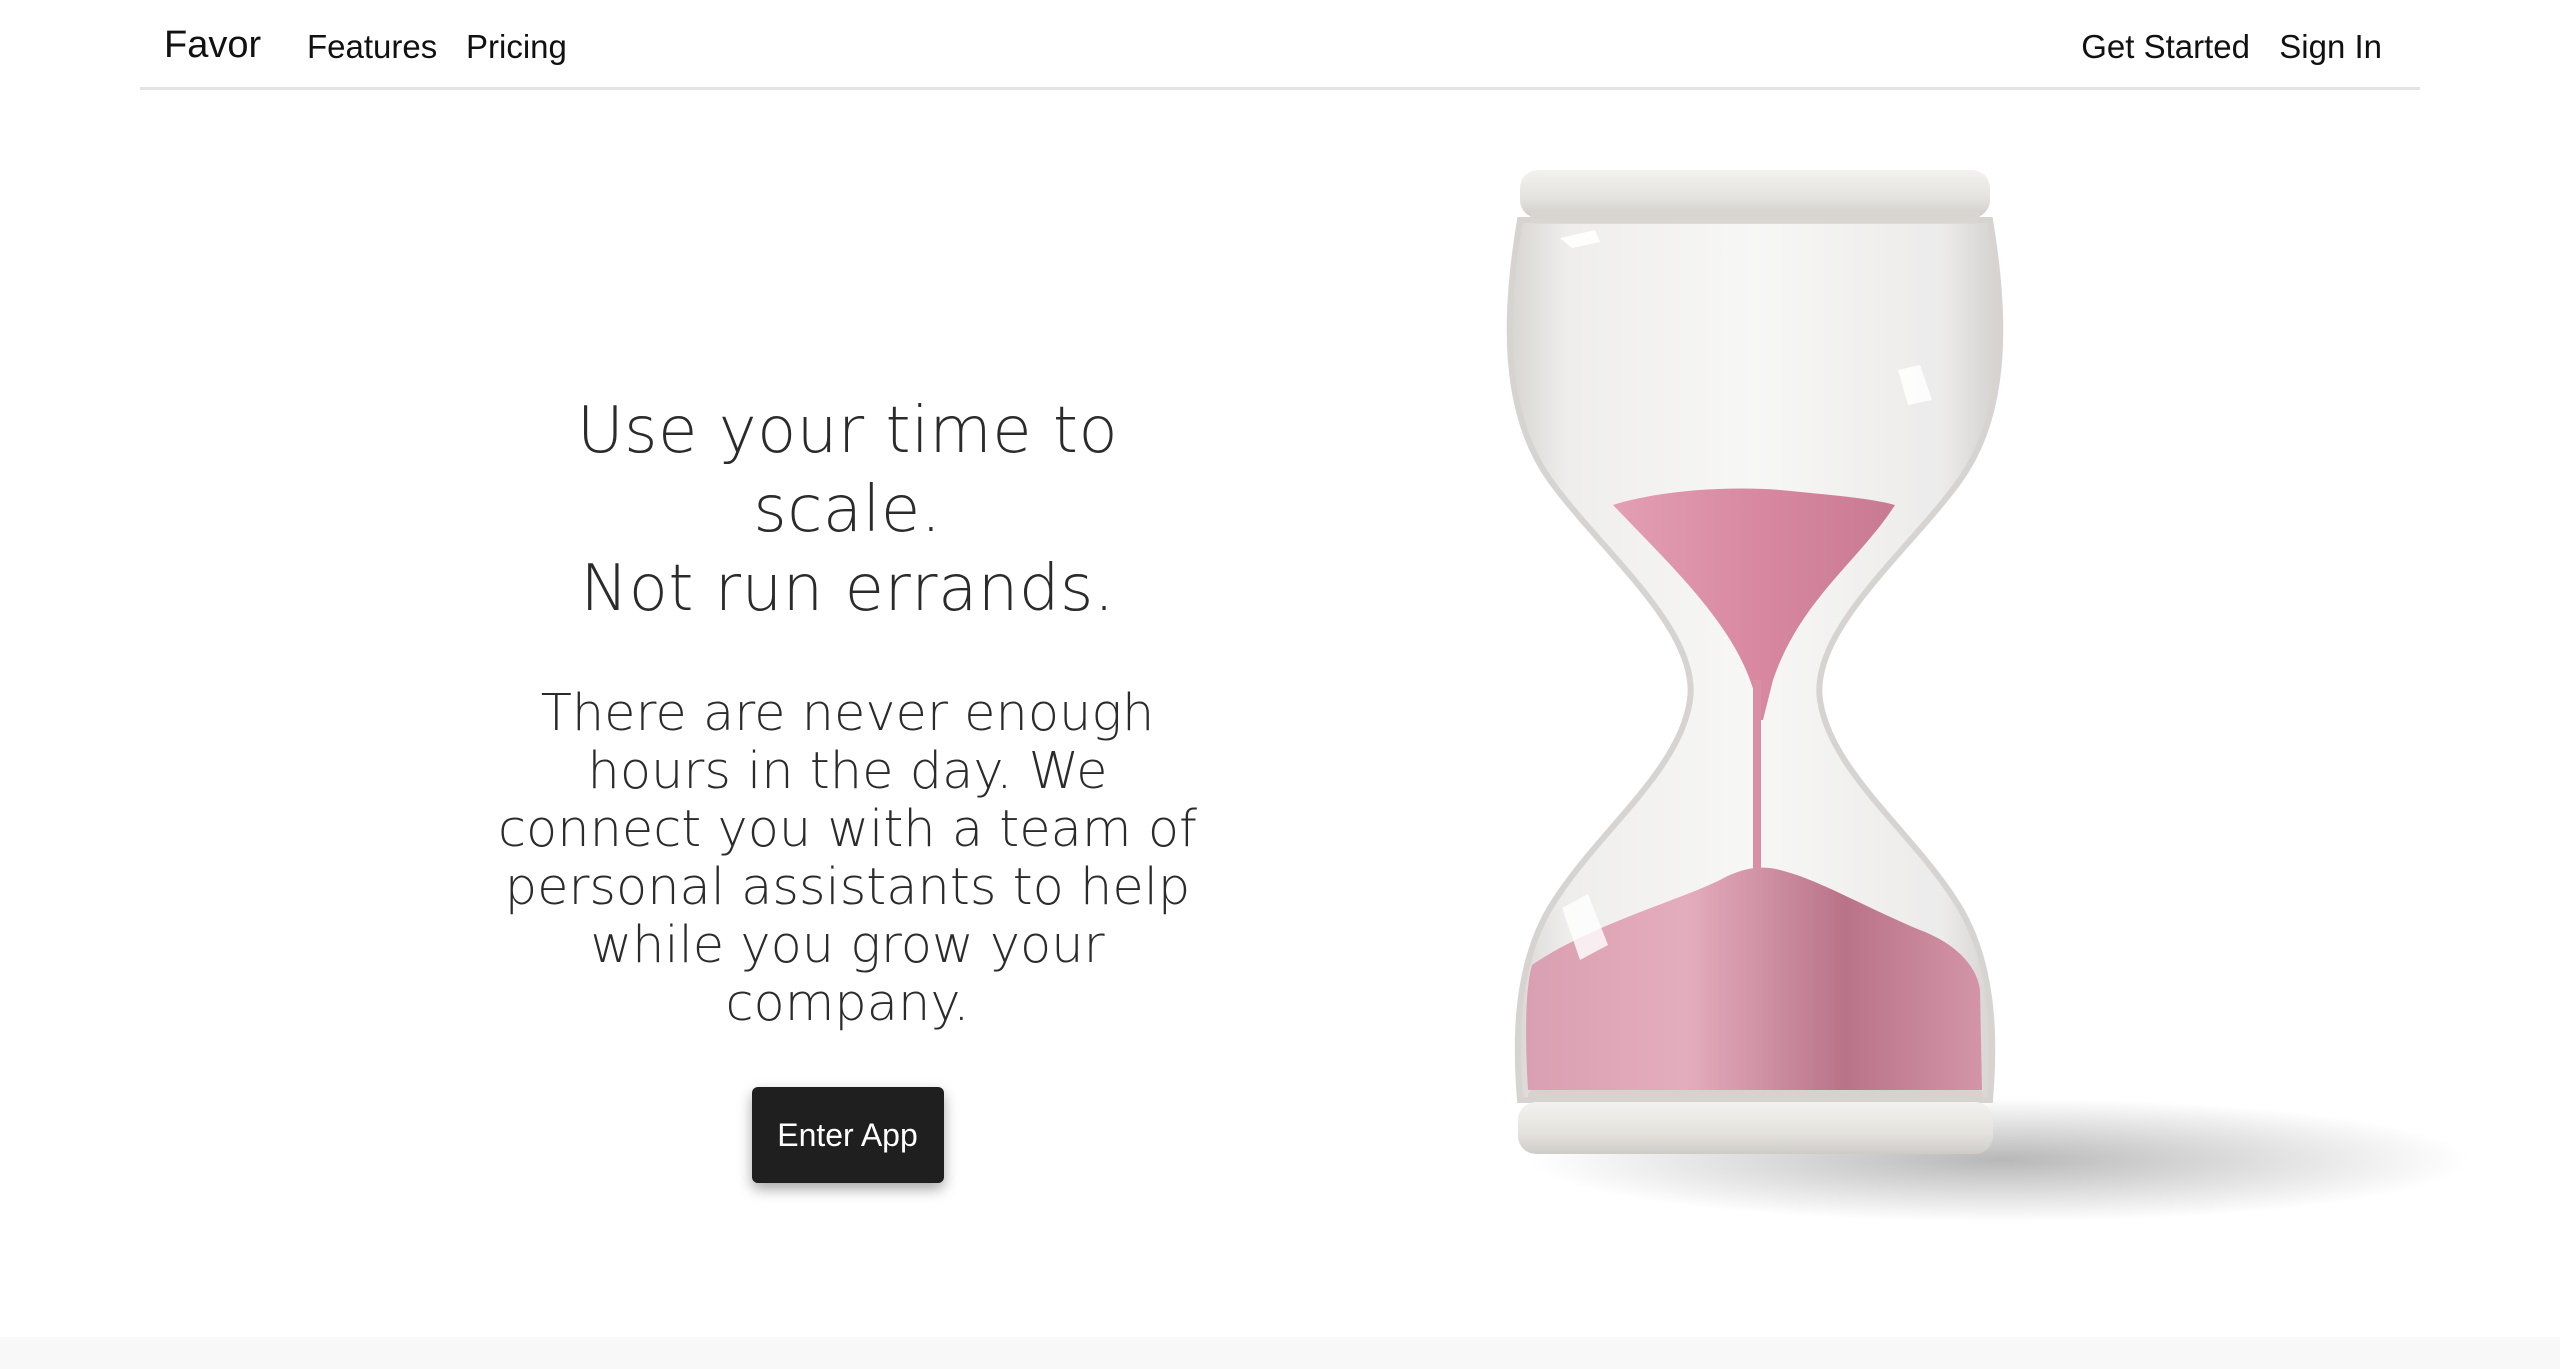  What do you see at coordinates (1755, 1128) in the screenshot?
I see `bottom-cap` at bounding box center [1755, 1128].